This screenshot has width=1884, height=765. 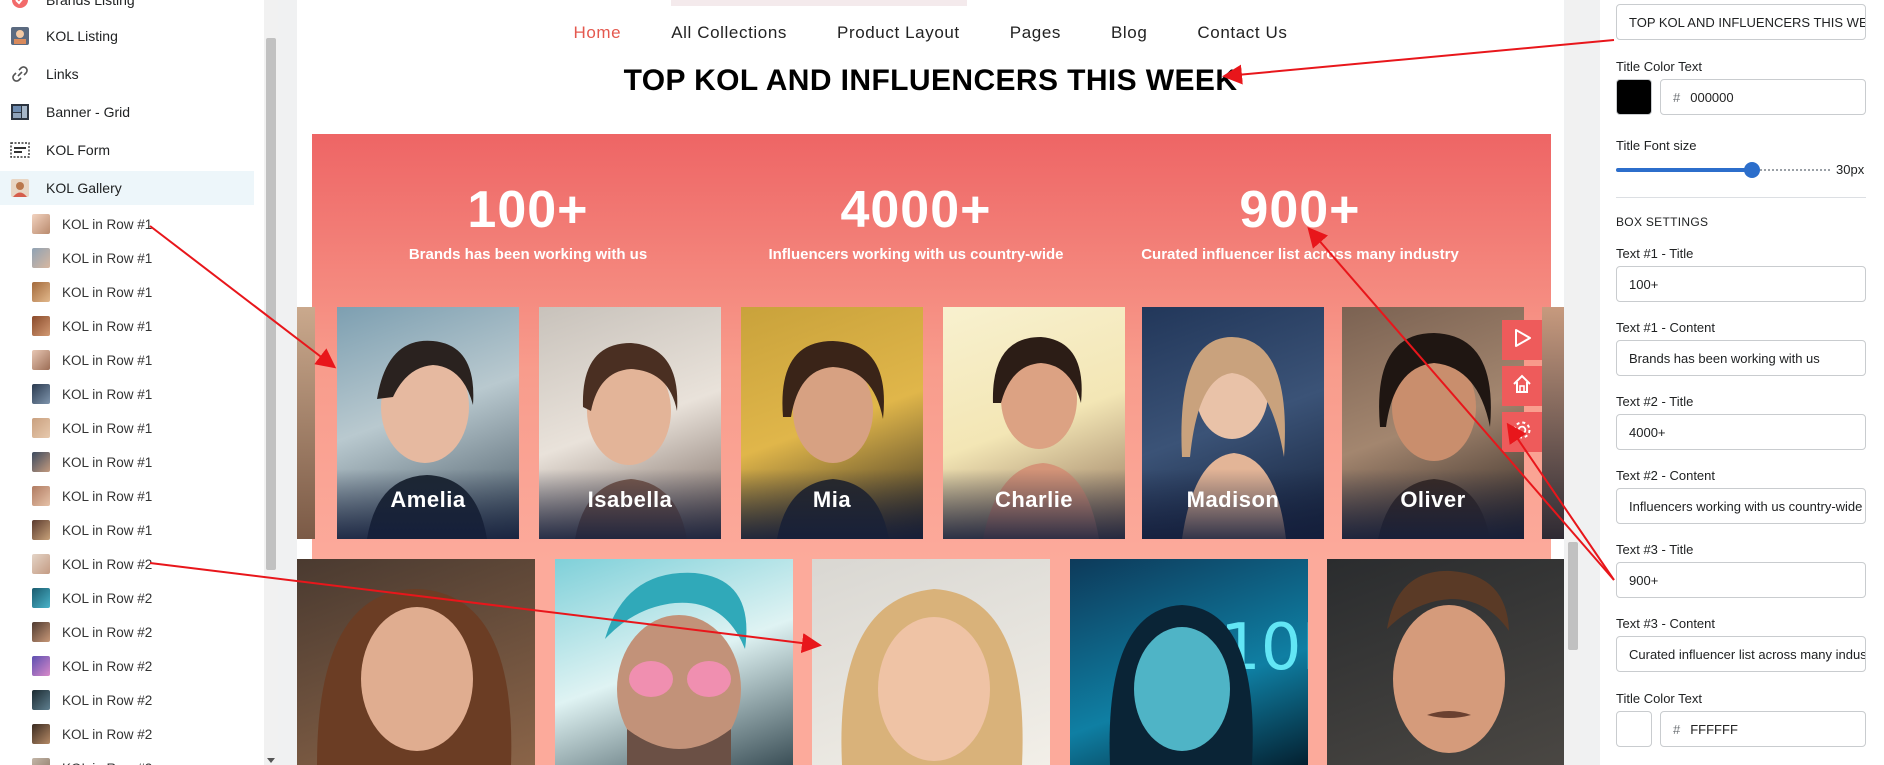 I want to click on sidebar-item-label: Links, so click(x=62, y=74).